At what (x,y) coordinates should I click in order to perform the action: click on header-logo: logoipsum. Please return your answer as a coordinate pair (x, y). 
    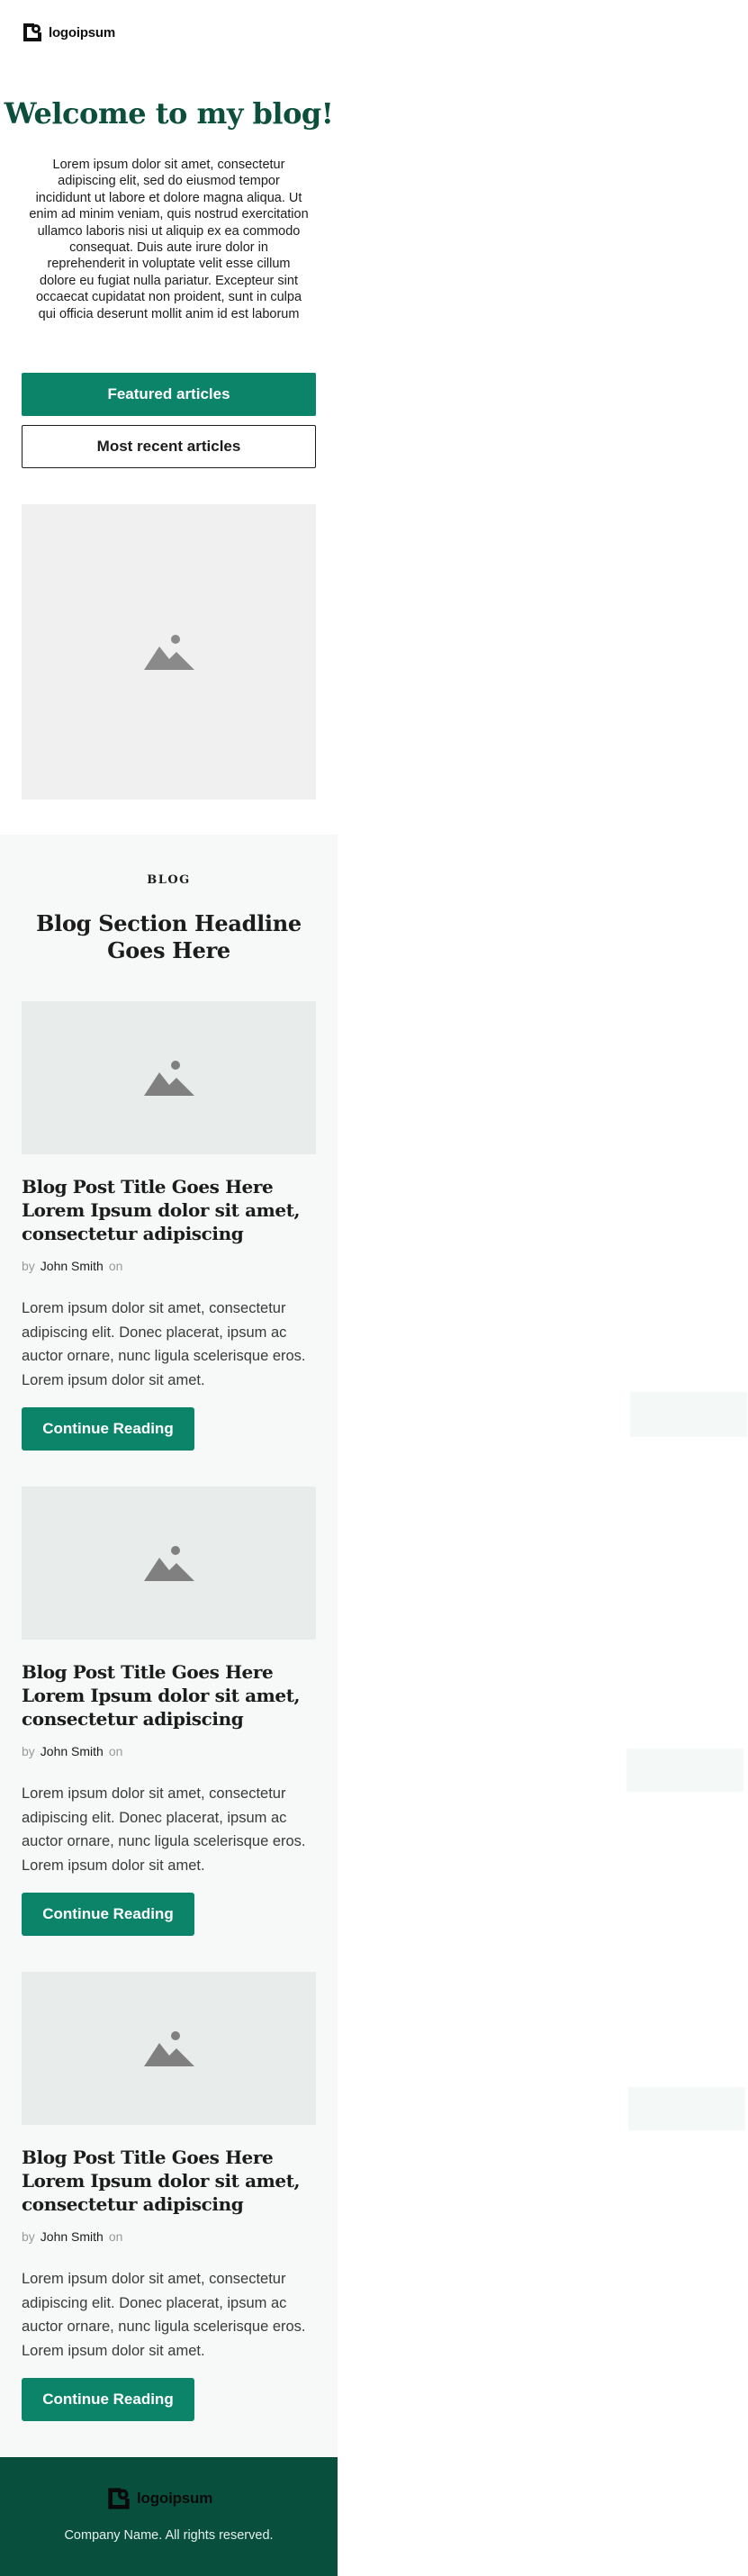
    Looking at the image, I should click on (68, 32).